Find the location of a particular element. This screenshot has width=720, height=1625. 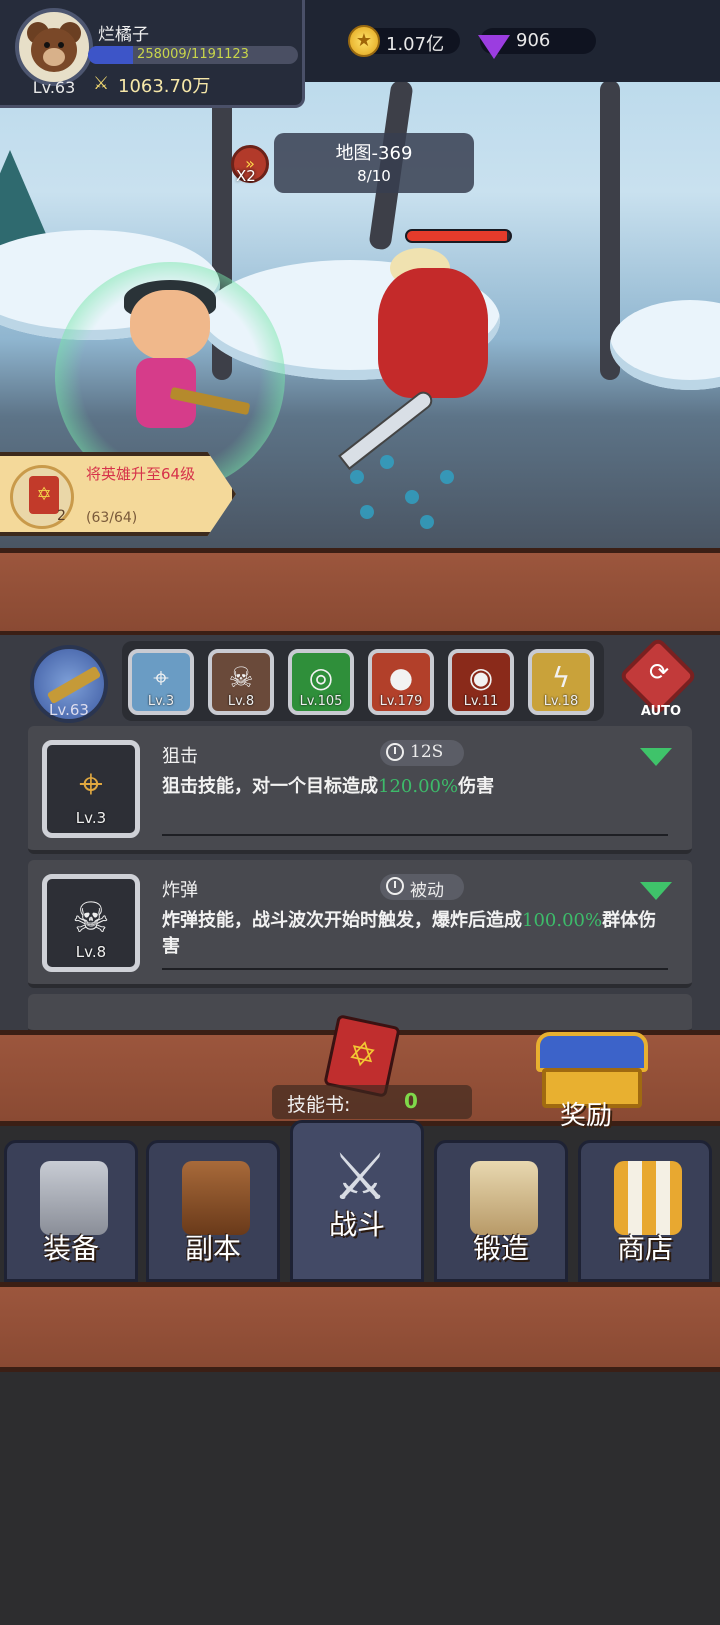

cooldown-text: 被动 is located at coordinates (427, 891).